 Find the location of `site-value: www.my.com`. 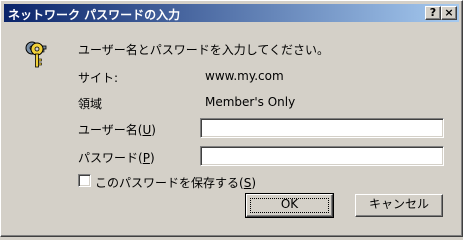

site-value: www.my.com is located at coordinates (244, 76).